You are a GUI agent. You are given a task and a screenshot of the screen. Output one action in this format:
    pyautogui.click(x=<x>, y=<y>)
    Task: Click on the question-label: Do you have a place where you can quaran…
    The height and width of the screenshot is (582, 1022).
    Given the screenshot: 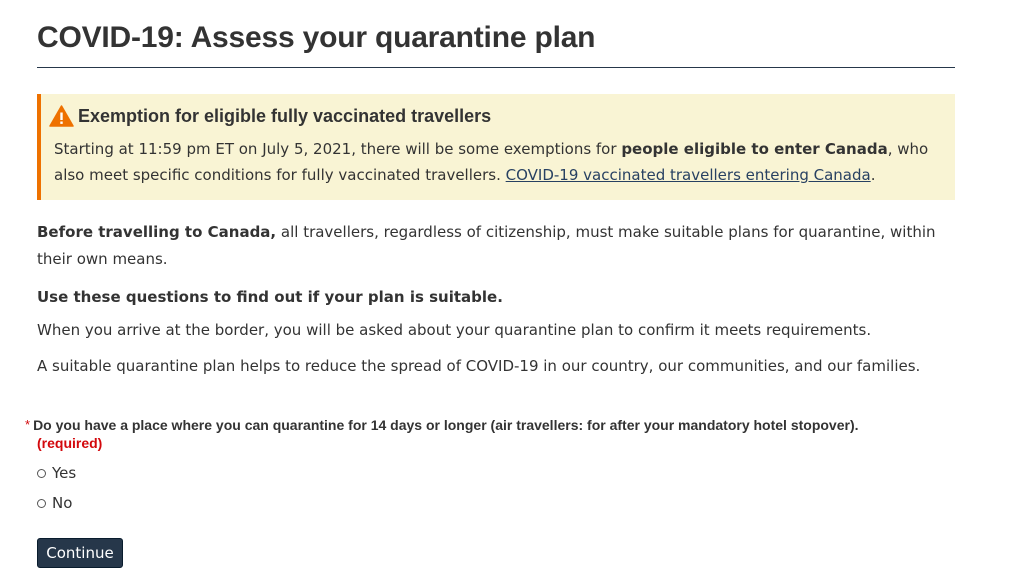 What is the action you would take?
    pyautogui.click(x=446, y=425)
    